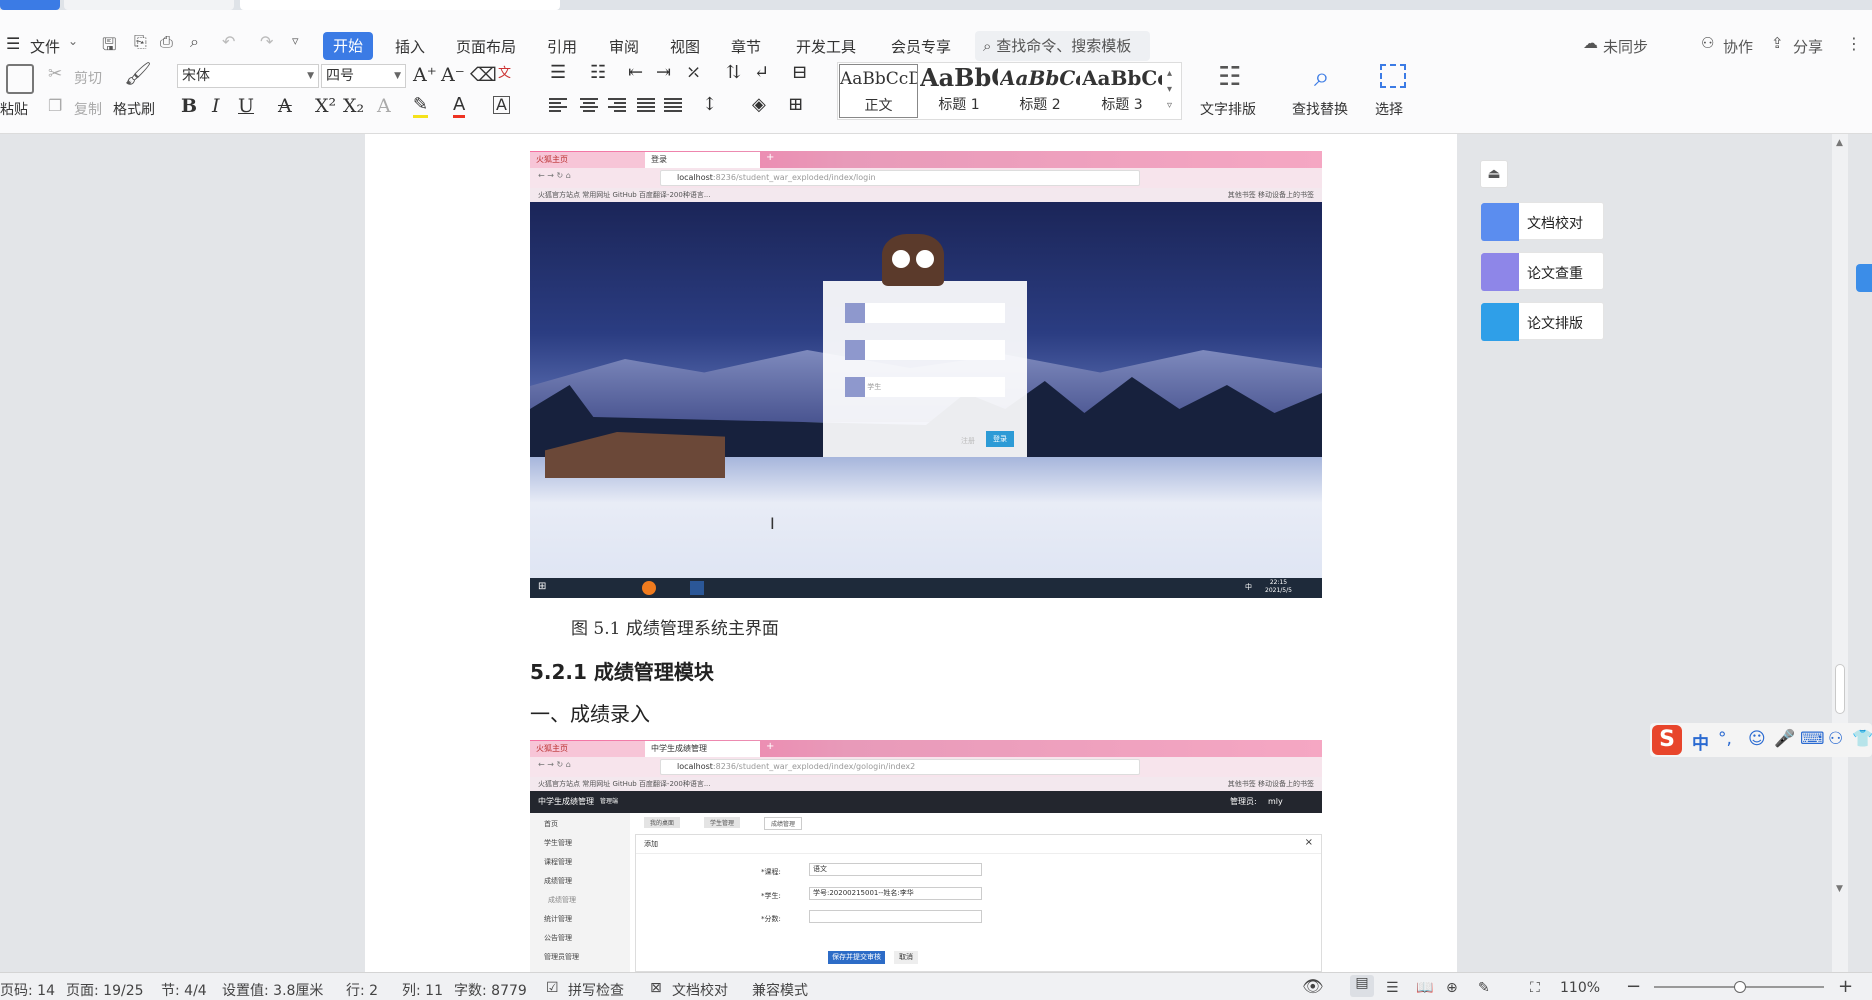 The image size is (1872, 1000). What do you see at coordinates (646, 105) in the screenshot?
I see `justify-icon` at bounding box center [646, 105].